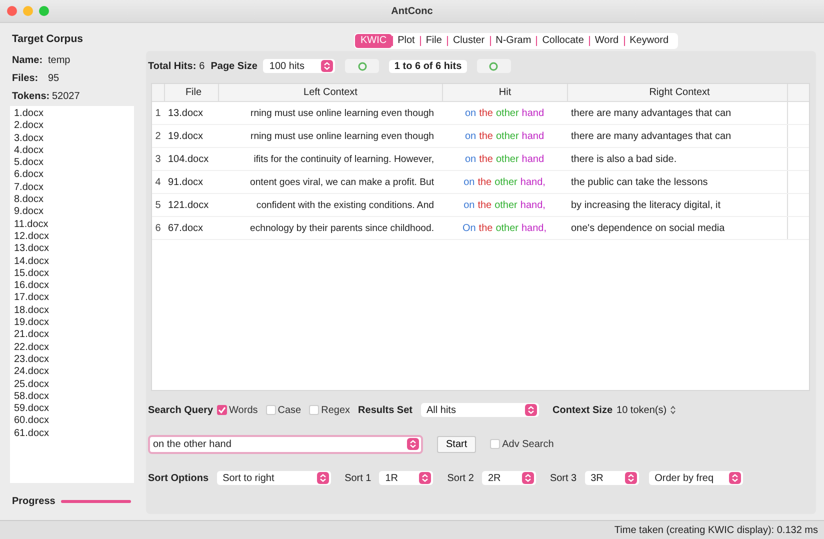 This screenshot has width=824, height=539. I want to click on file-list-item: 60.docx, so click(32, 421).